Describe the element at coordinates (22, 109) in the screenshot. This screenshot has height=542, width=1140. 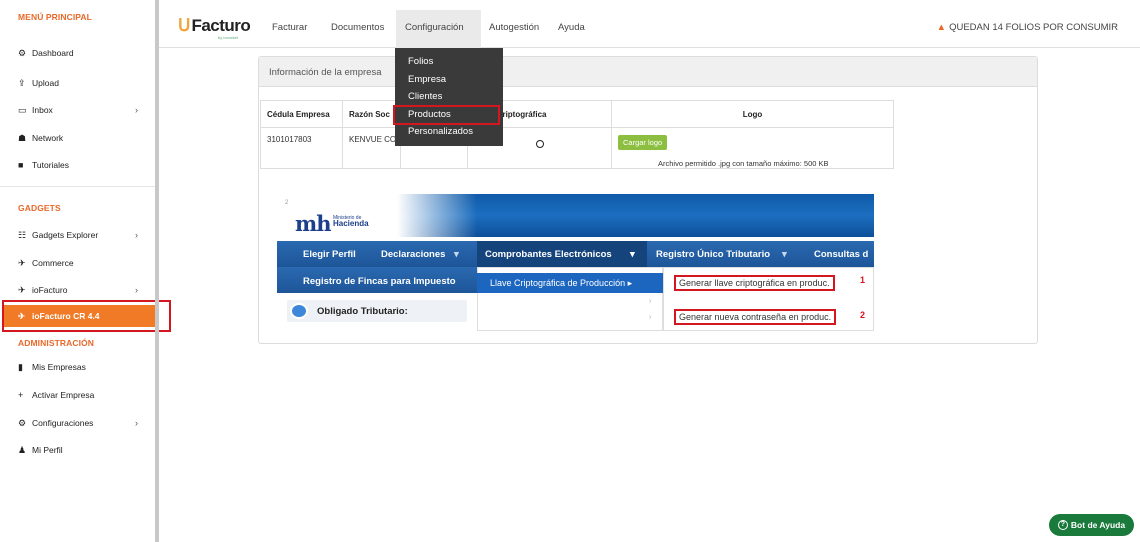
I see `inbox-icon: ▭` at that location.